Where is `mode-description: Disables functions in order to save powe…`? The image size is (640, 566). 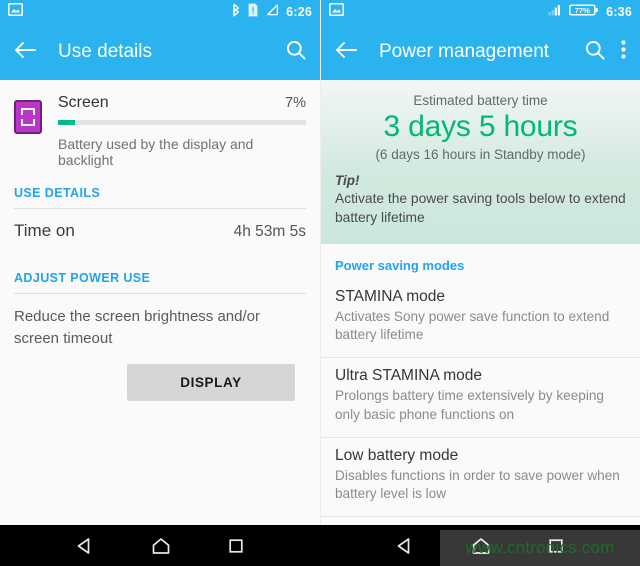
mode-description: Disables functions in order to save powe… is located at coordinates (477, 484).